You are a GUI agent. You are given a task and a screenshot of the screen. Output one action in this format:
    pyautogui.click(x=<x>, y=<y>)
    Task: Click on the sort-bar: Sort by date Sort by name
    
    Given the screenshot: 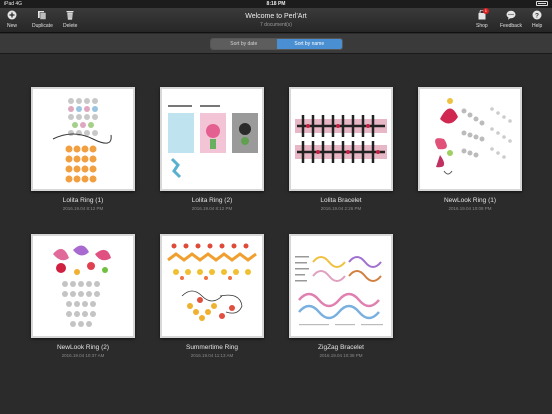 What is the action you would take?
    pyautogui.click(x=276, y=44)
    